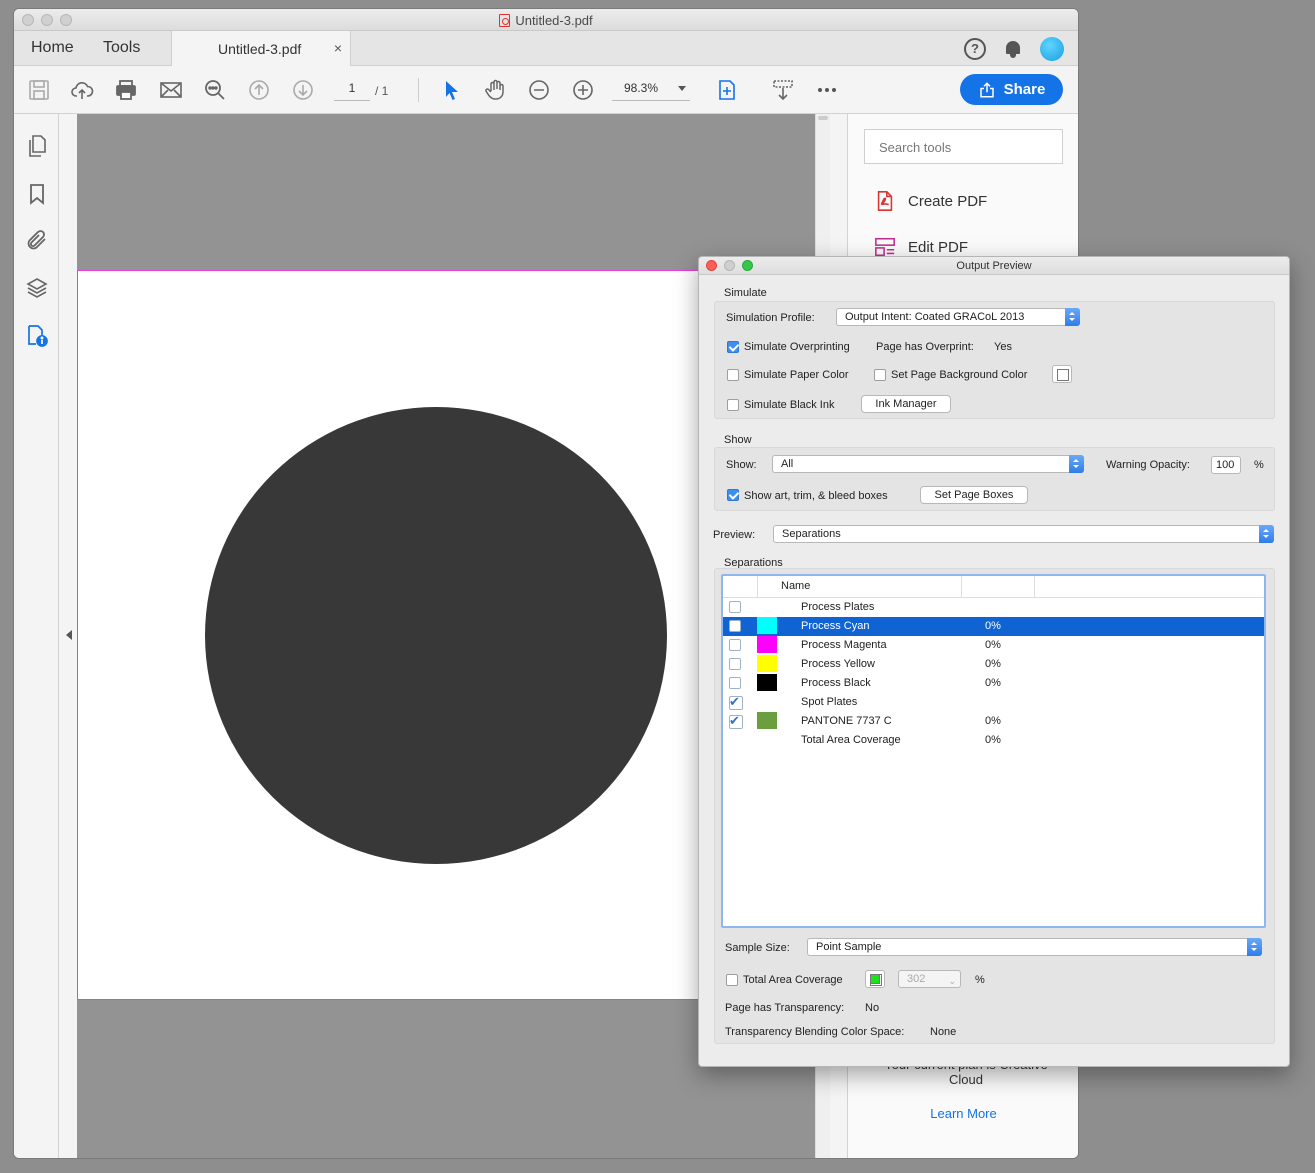 The image size is (1315, 1173). What do you see at coordinates (37, 336) in the screenshot?
I see `document-properties-icon` at bounding box center [37, 336].